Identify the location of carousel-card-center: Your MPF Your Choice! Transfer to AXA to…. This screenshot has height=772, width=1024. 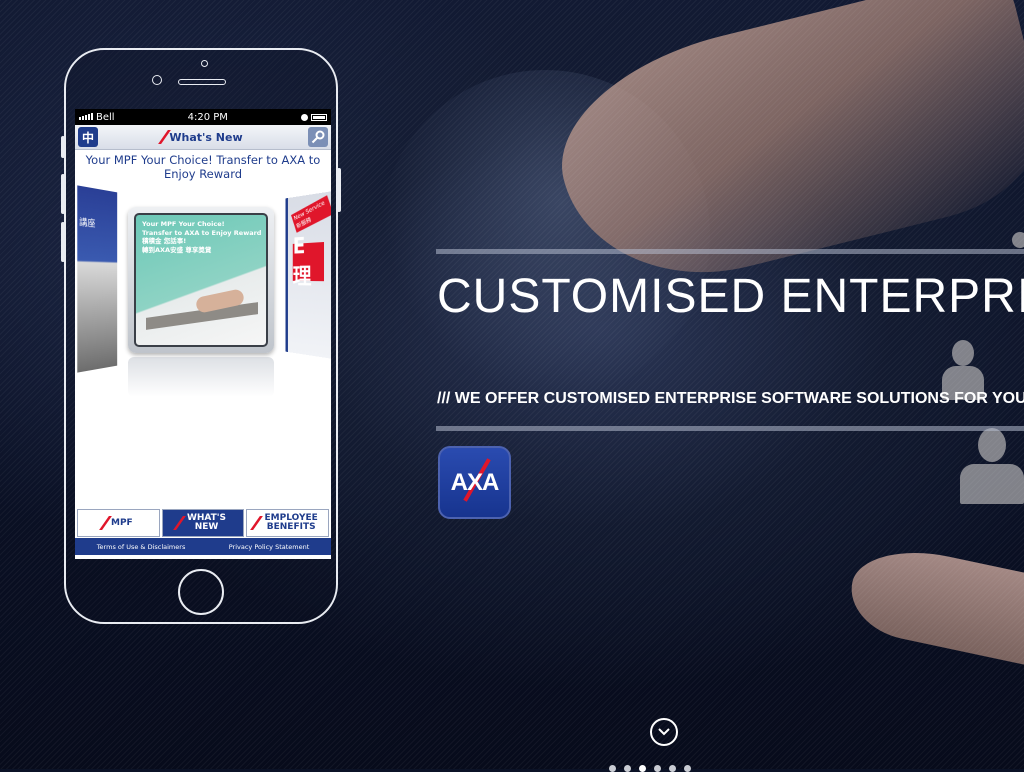
(201, 280).